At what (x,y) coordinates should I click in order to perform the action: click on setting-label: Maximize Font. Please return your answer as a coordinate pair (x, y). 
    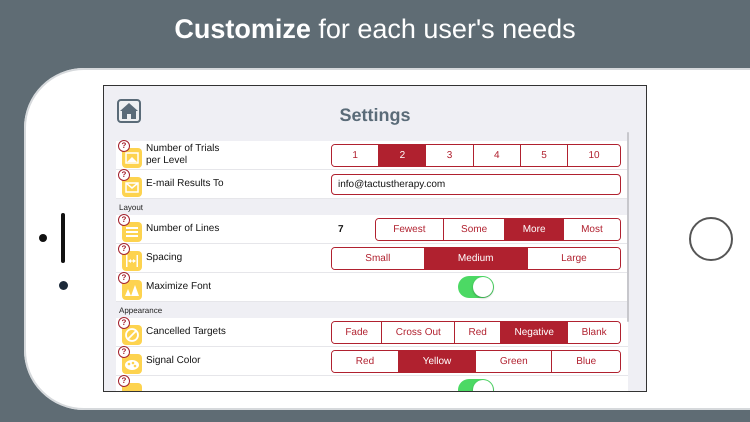
    Looking at the image, I should click on (179, 287).